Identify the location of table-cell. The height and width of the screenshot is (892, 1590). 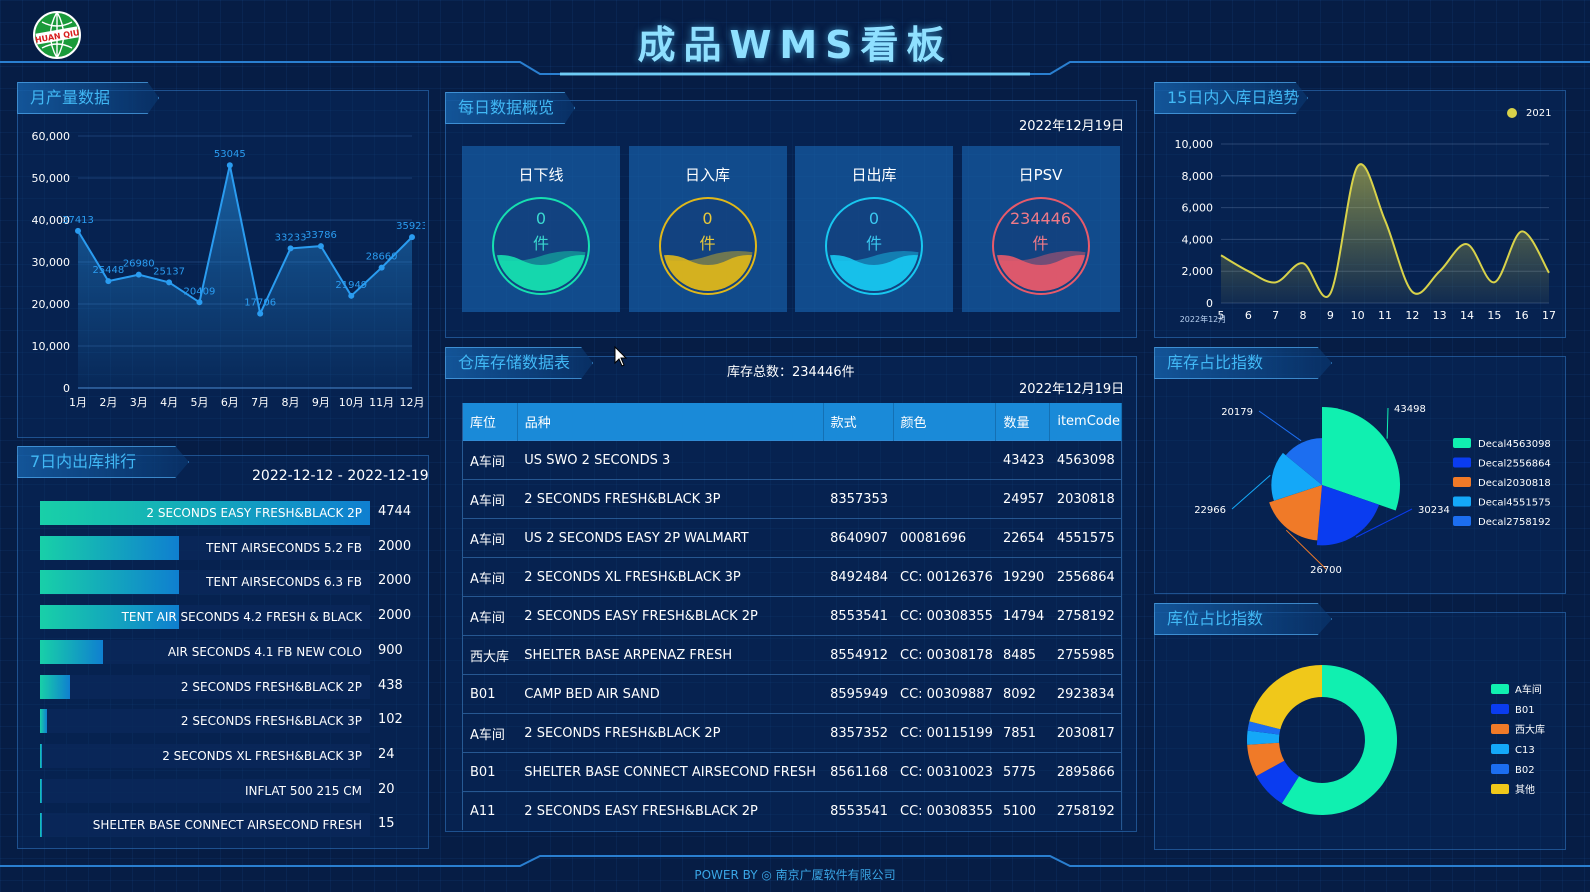
(858, 460).